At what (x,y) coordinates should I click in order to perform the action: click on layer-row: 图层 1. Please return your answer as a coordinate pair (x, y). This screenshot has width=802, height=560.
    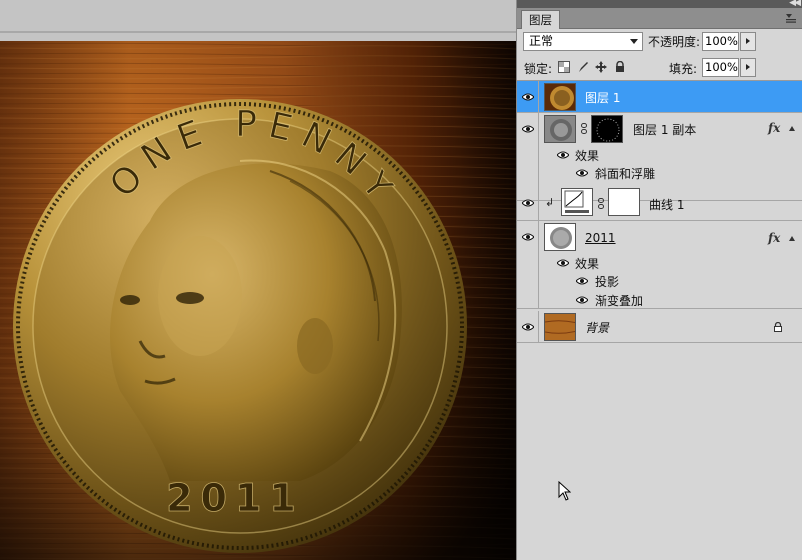
    Looking at the image, I should click on (659, 97).